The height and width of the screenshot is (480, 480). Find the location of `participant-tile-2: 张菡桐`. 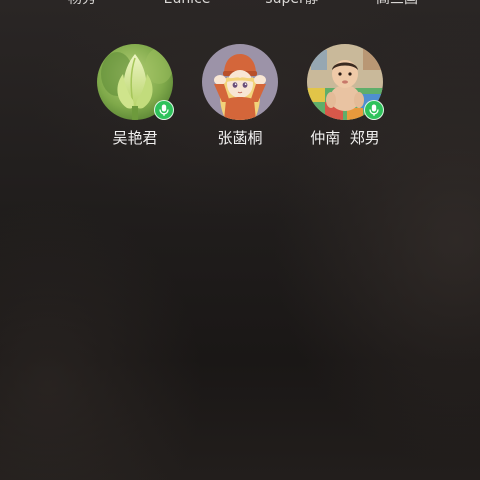

participant-tile-2: 张菡桐 is located at coordinates (240, 99).